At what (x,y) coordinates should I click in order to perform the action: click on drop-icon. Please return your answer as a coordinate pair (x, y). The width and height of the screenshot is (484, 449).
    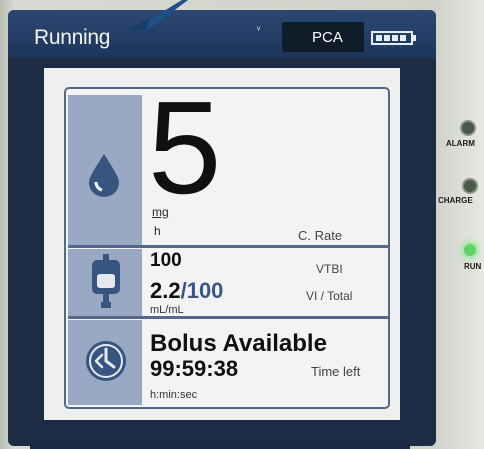
    Looking at the image, I should click on (104, 175).